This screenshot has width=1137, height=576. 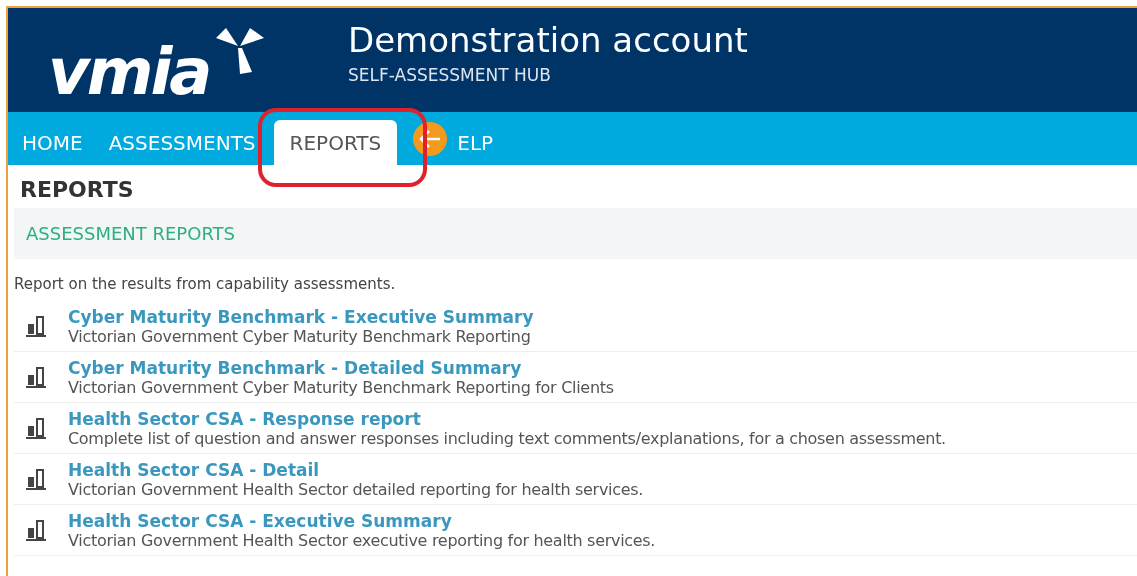 What do you see at coordinates (77, 190) in the screenshot?
I see `page-title: REPORTS` at bounding box center [77, 190].